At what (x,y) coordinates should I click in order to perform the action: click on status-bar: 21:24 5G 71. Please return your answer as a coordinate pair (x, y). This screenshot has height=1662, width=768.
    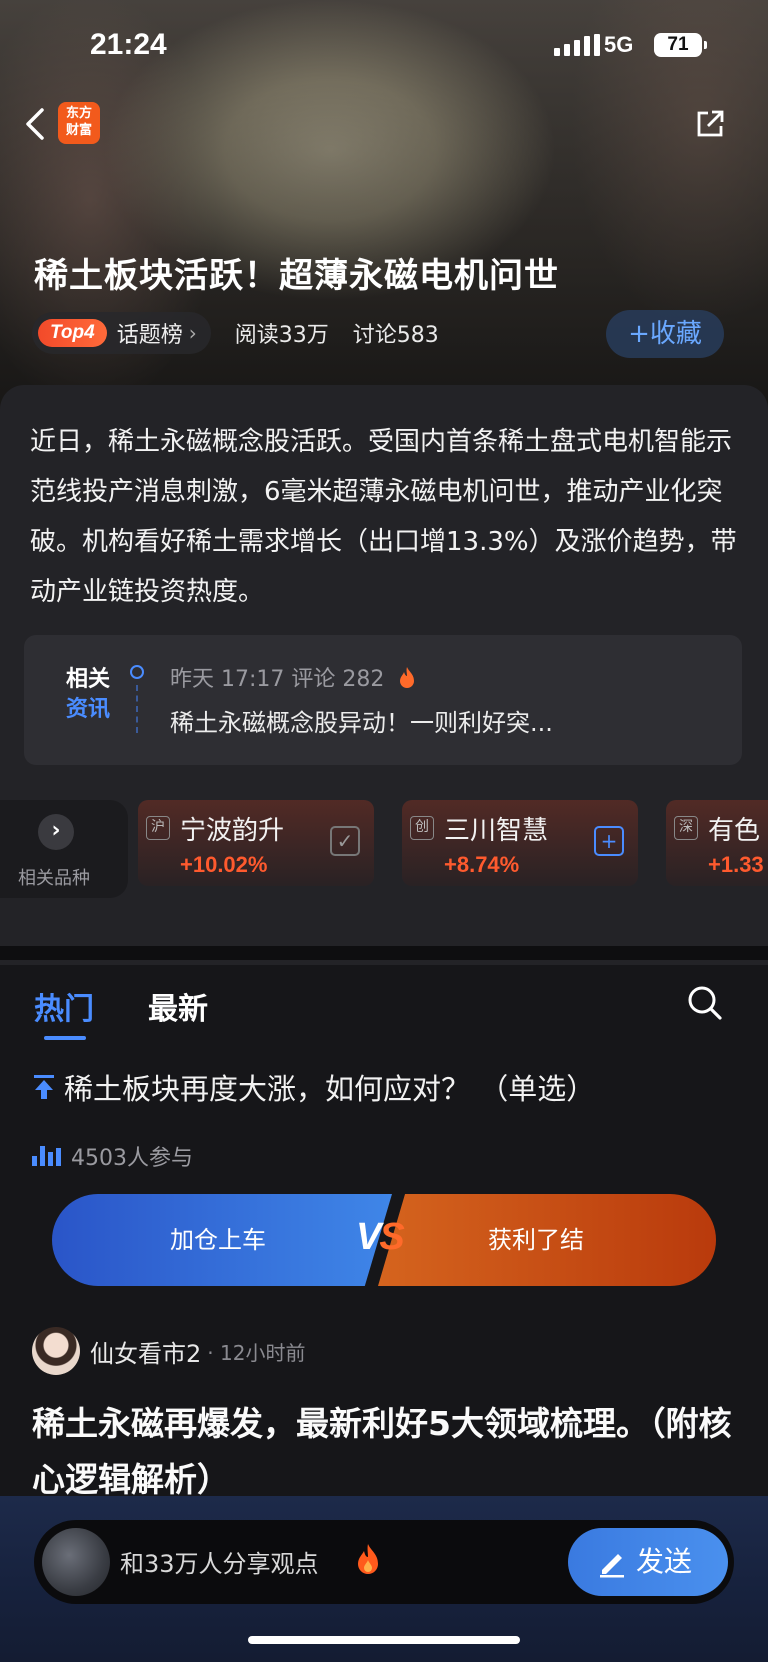
    Looking at the image, I should click on (384, 46).